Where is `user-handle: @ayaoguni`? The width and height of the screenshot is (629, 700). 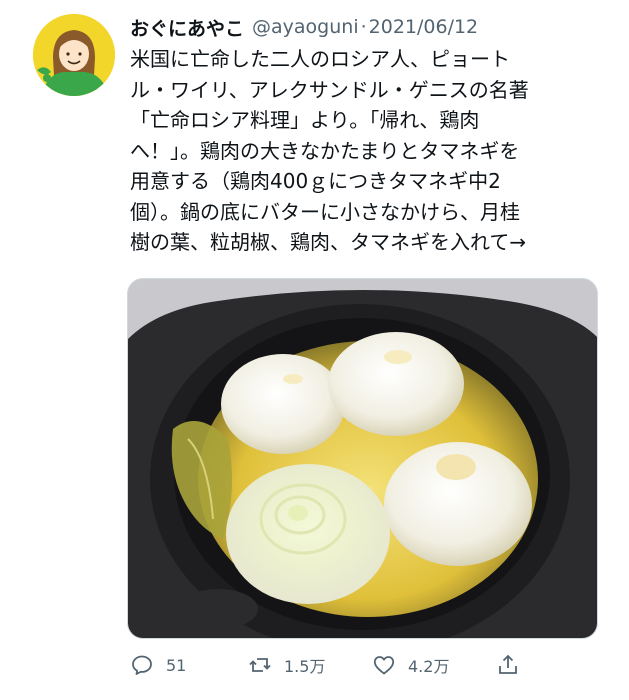
user-handle: @ayaoguni is located at coordinates (305, 27).